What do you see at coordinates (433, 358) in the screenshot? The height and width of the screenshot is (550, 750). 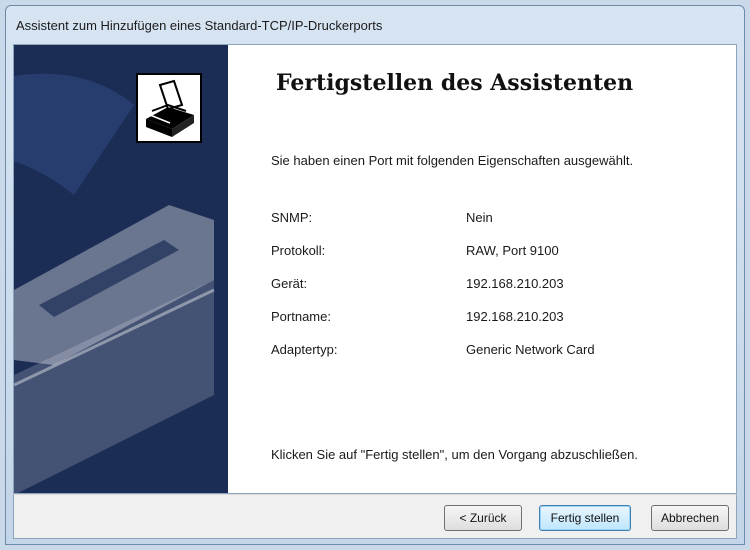 I see `property-row-adaptertype: Adaptertyp: Generic Network Card` at bounding box center [433, 358].